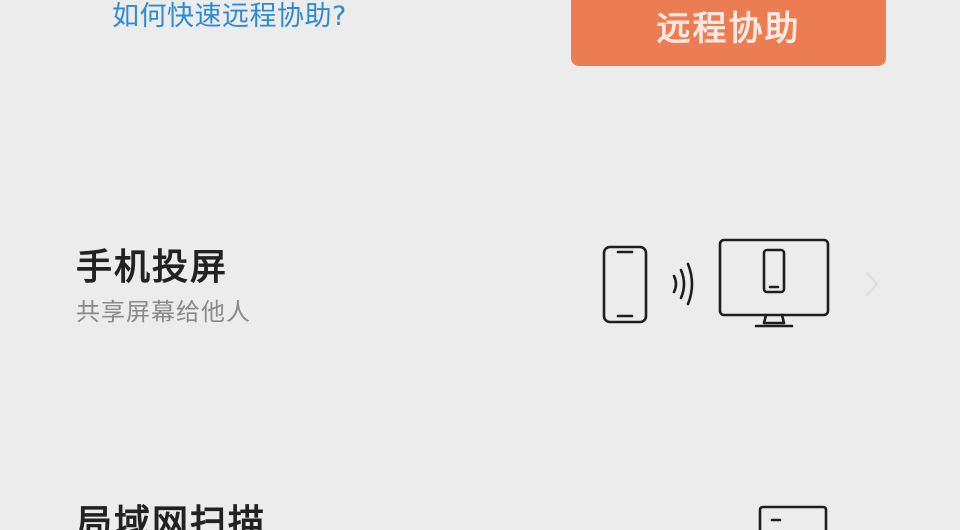 The height and width of the screenshot is (530, 960). I want to click on chevron-right-icon, so click(872, 284).